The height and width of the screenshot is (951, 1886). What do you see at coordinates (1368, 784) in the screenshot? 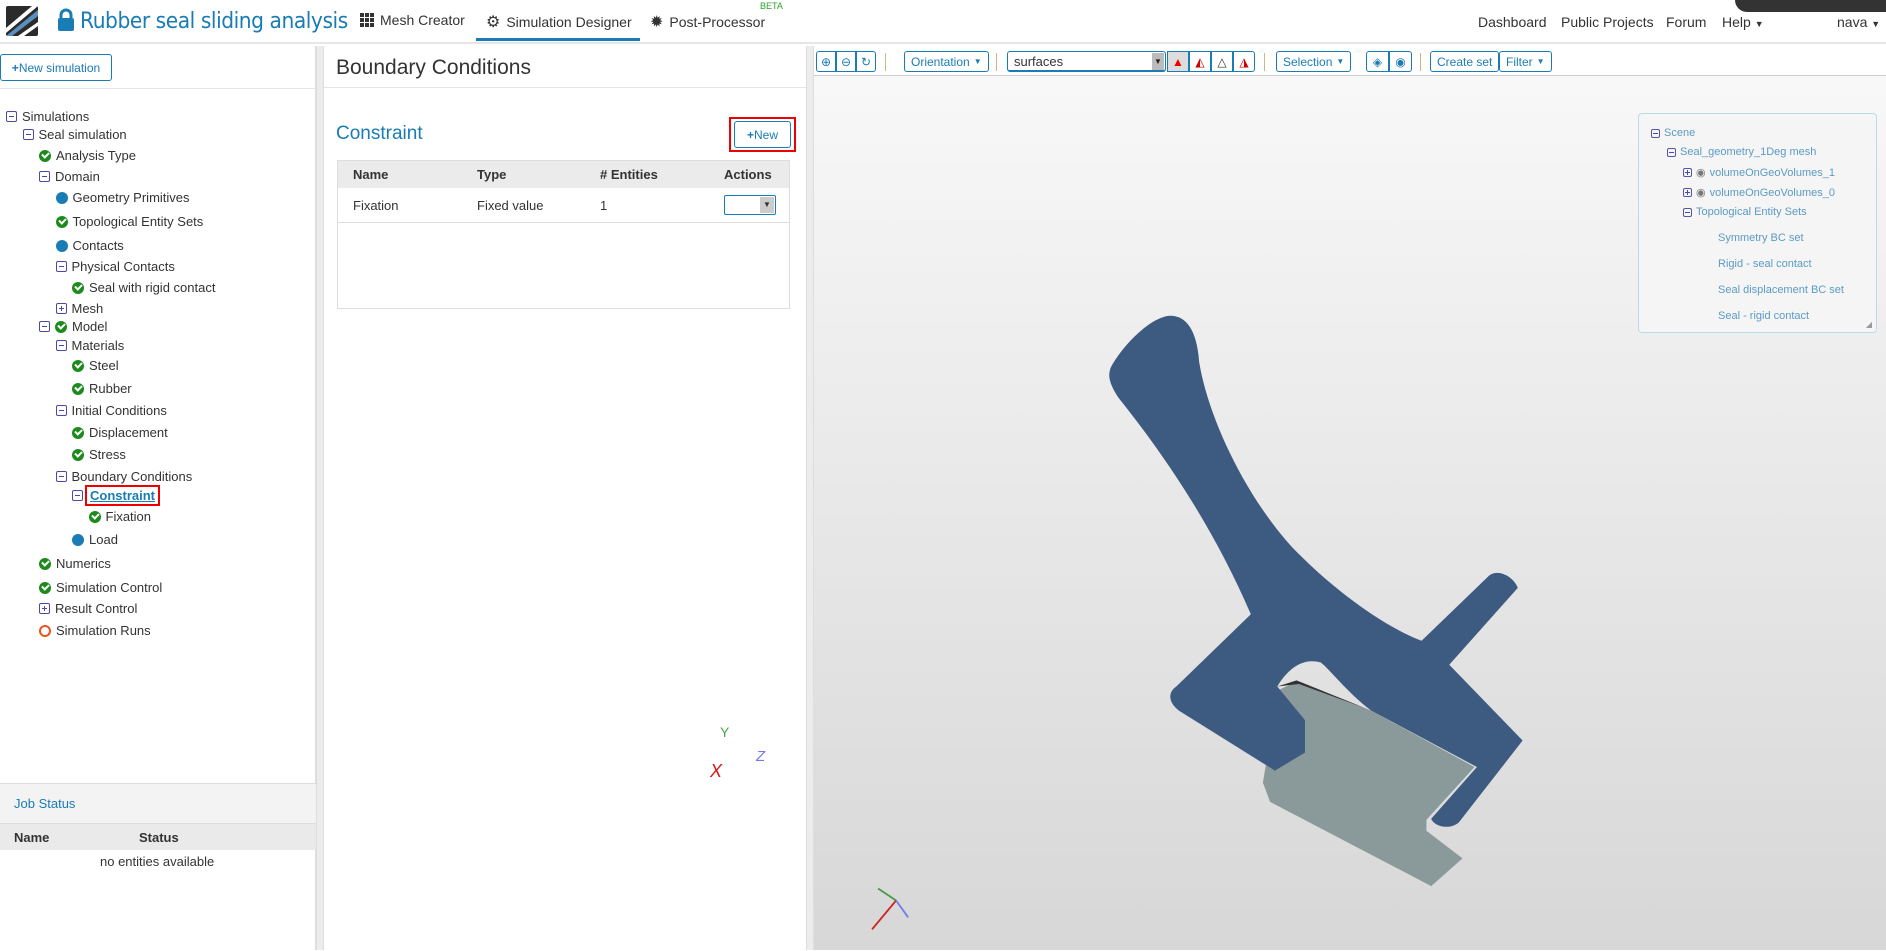
I see `rigid-part` at bounding box center [1368, 784].